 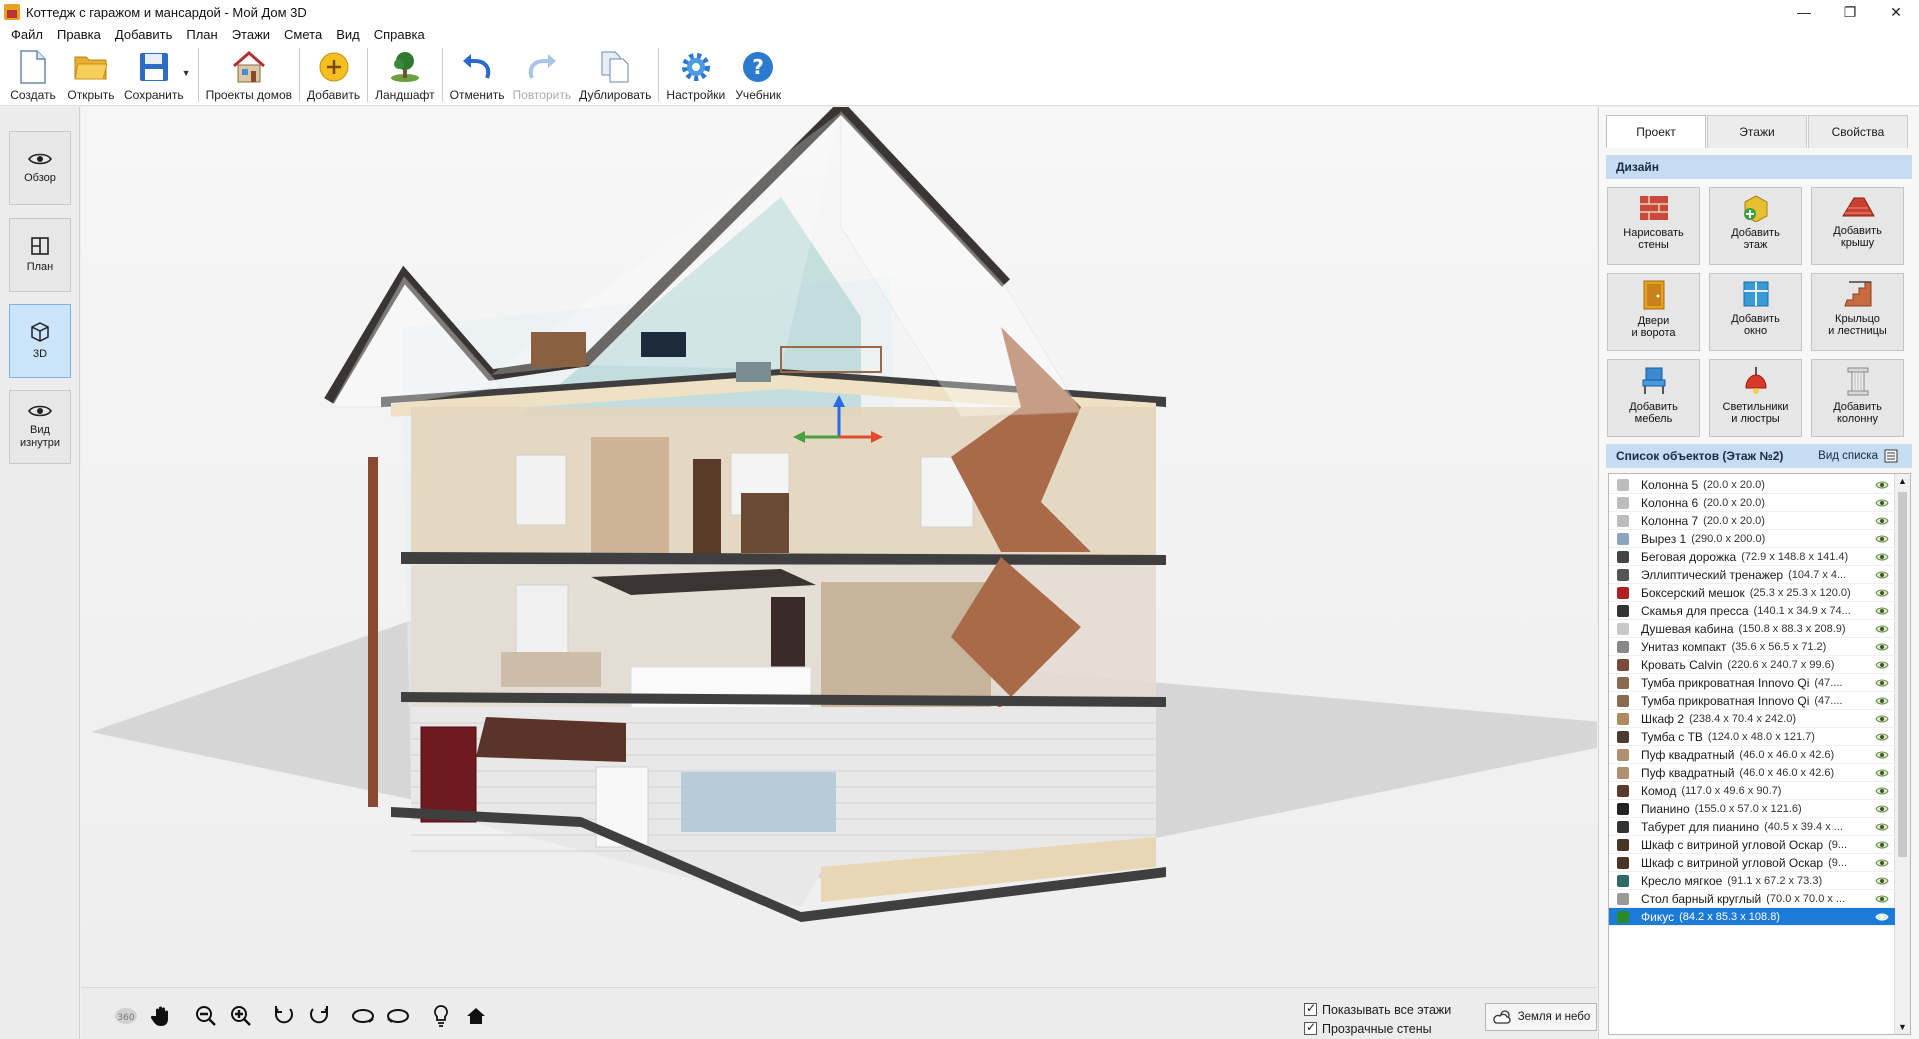 What do you see at coordinates (40, 427) in the screenshot?
I see `view-inside-button: Вид изнутри` at bounding box center [40, 427].